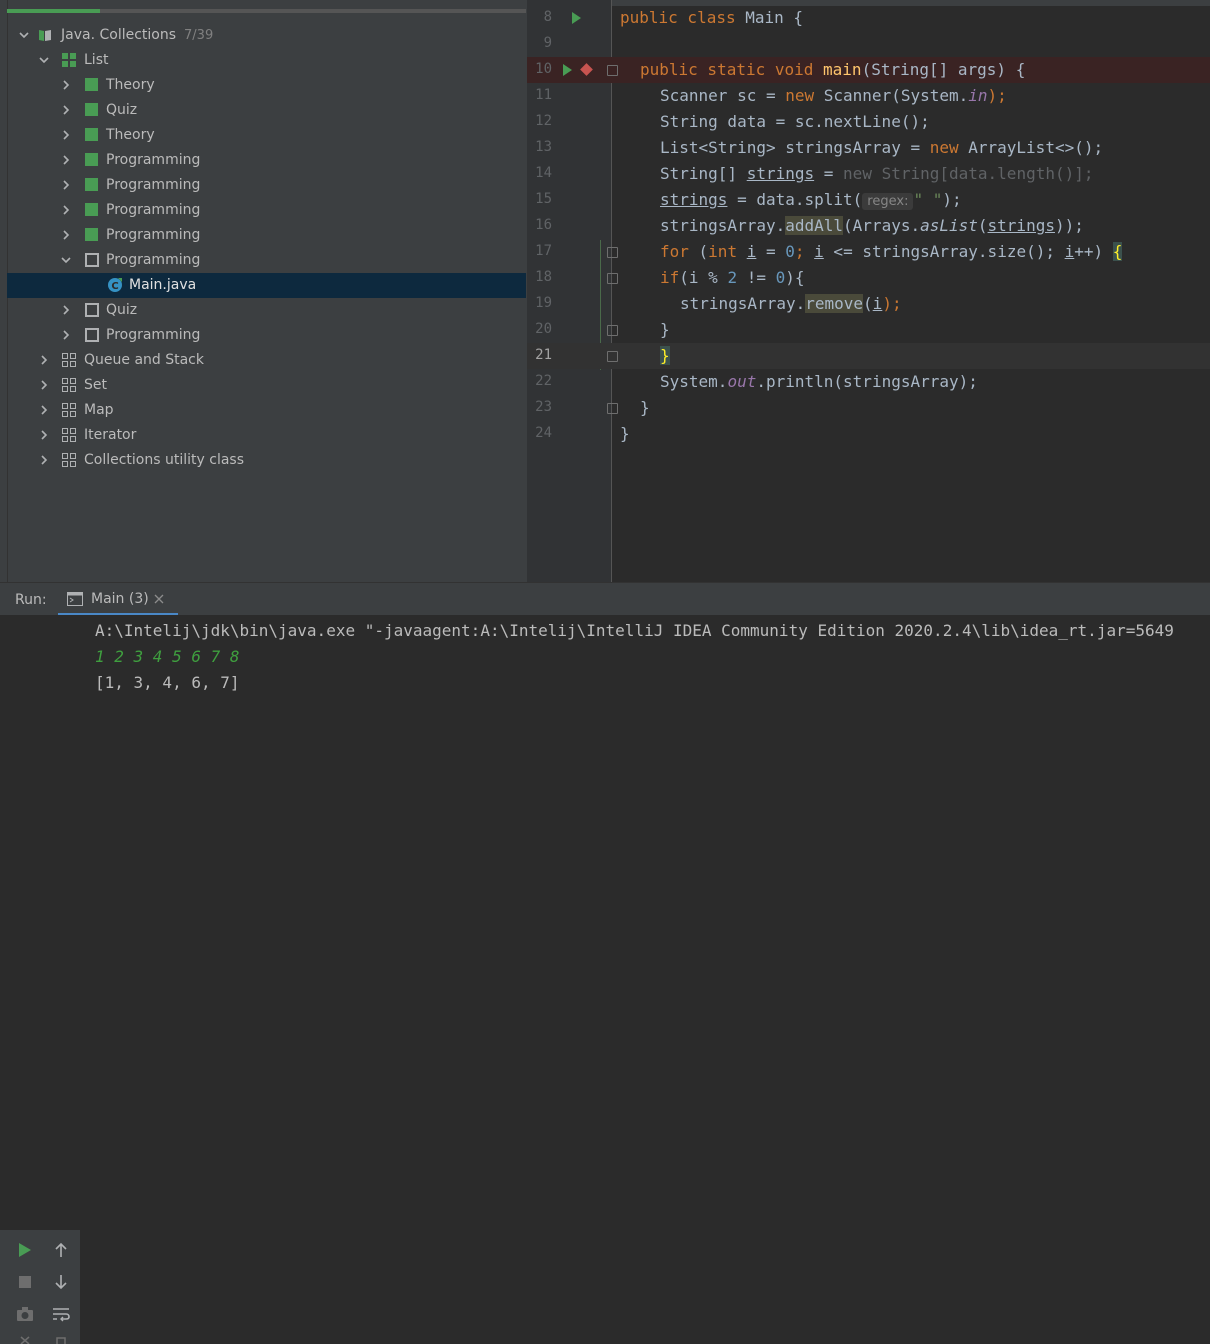  What do you see at coordinates (266, 460) in the screenshot?
I see `tree-item-section: Collections utility class` at bounding box center [266, 460].